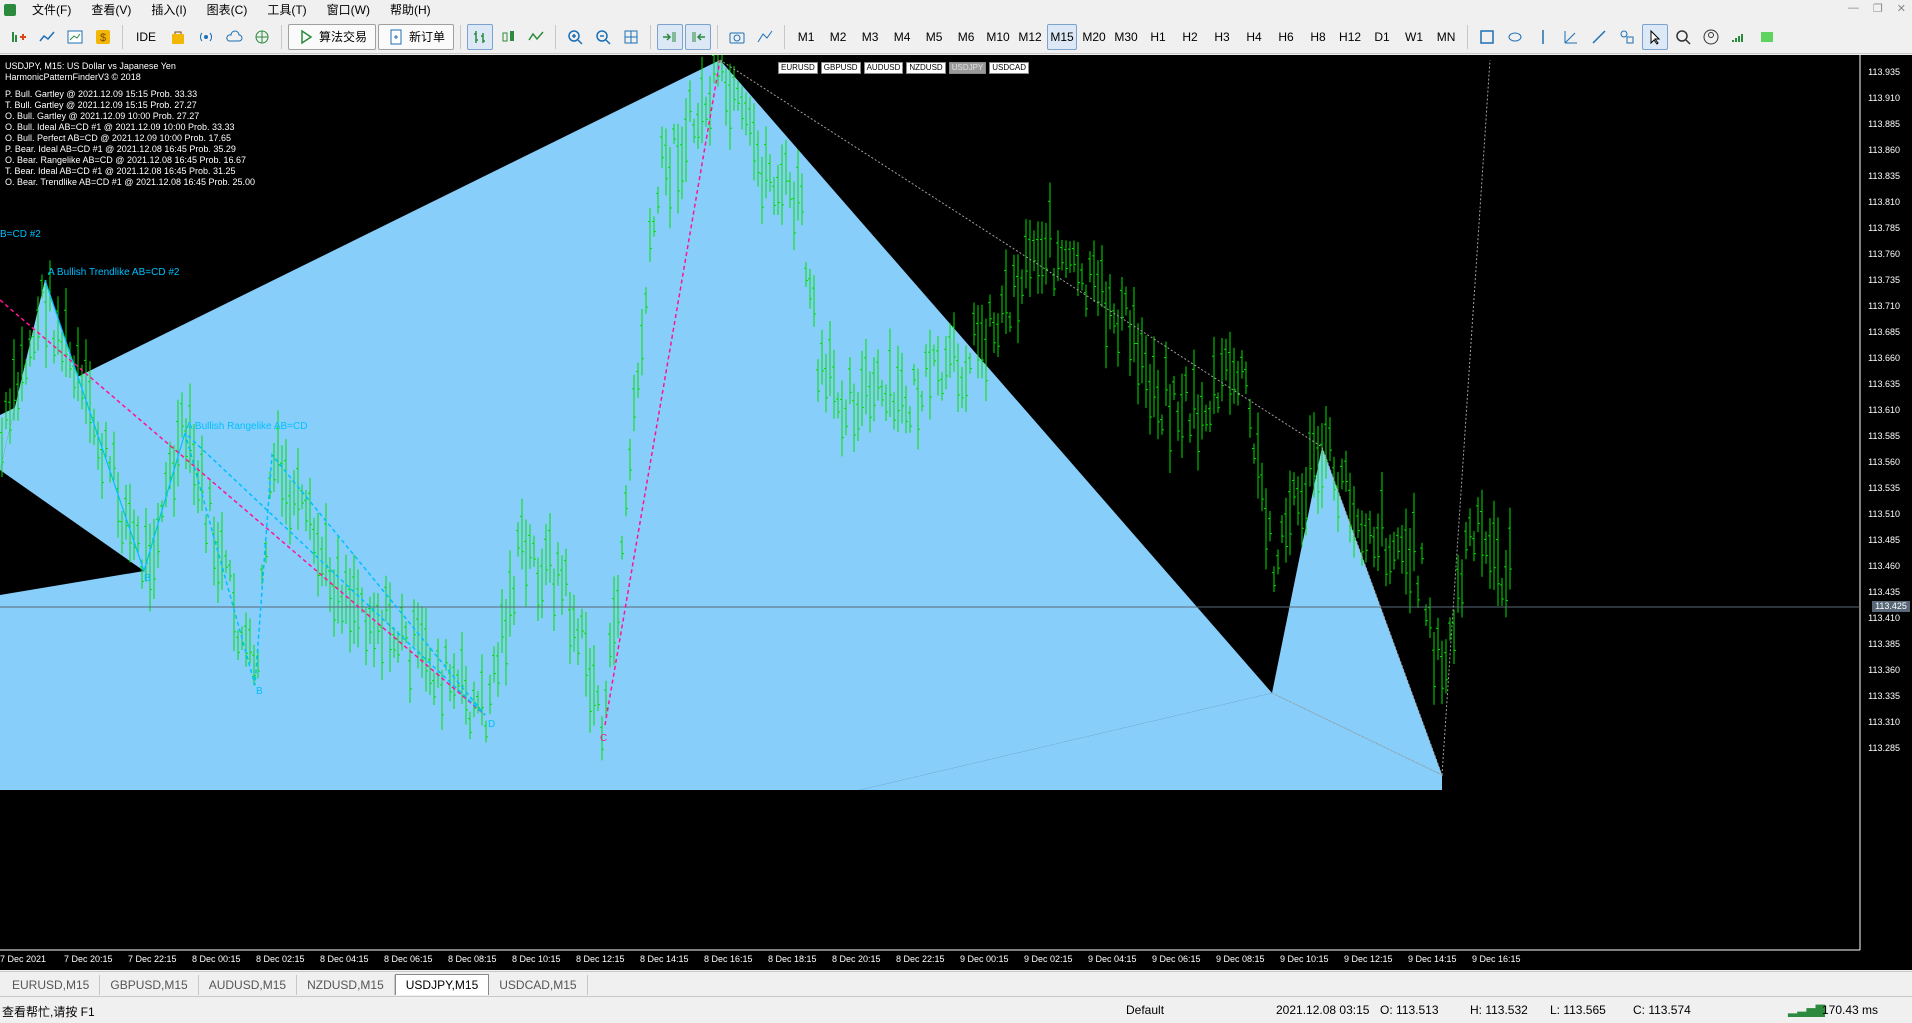  Describe the element at coordinates (227, 10) in the screenshot. I see `menu-chart: 图表(C)` at that location.